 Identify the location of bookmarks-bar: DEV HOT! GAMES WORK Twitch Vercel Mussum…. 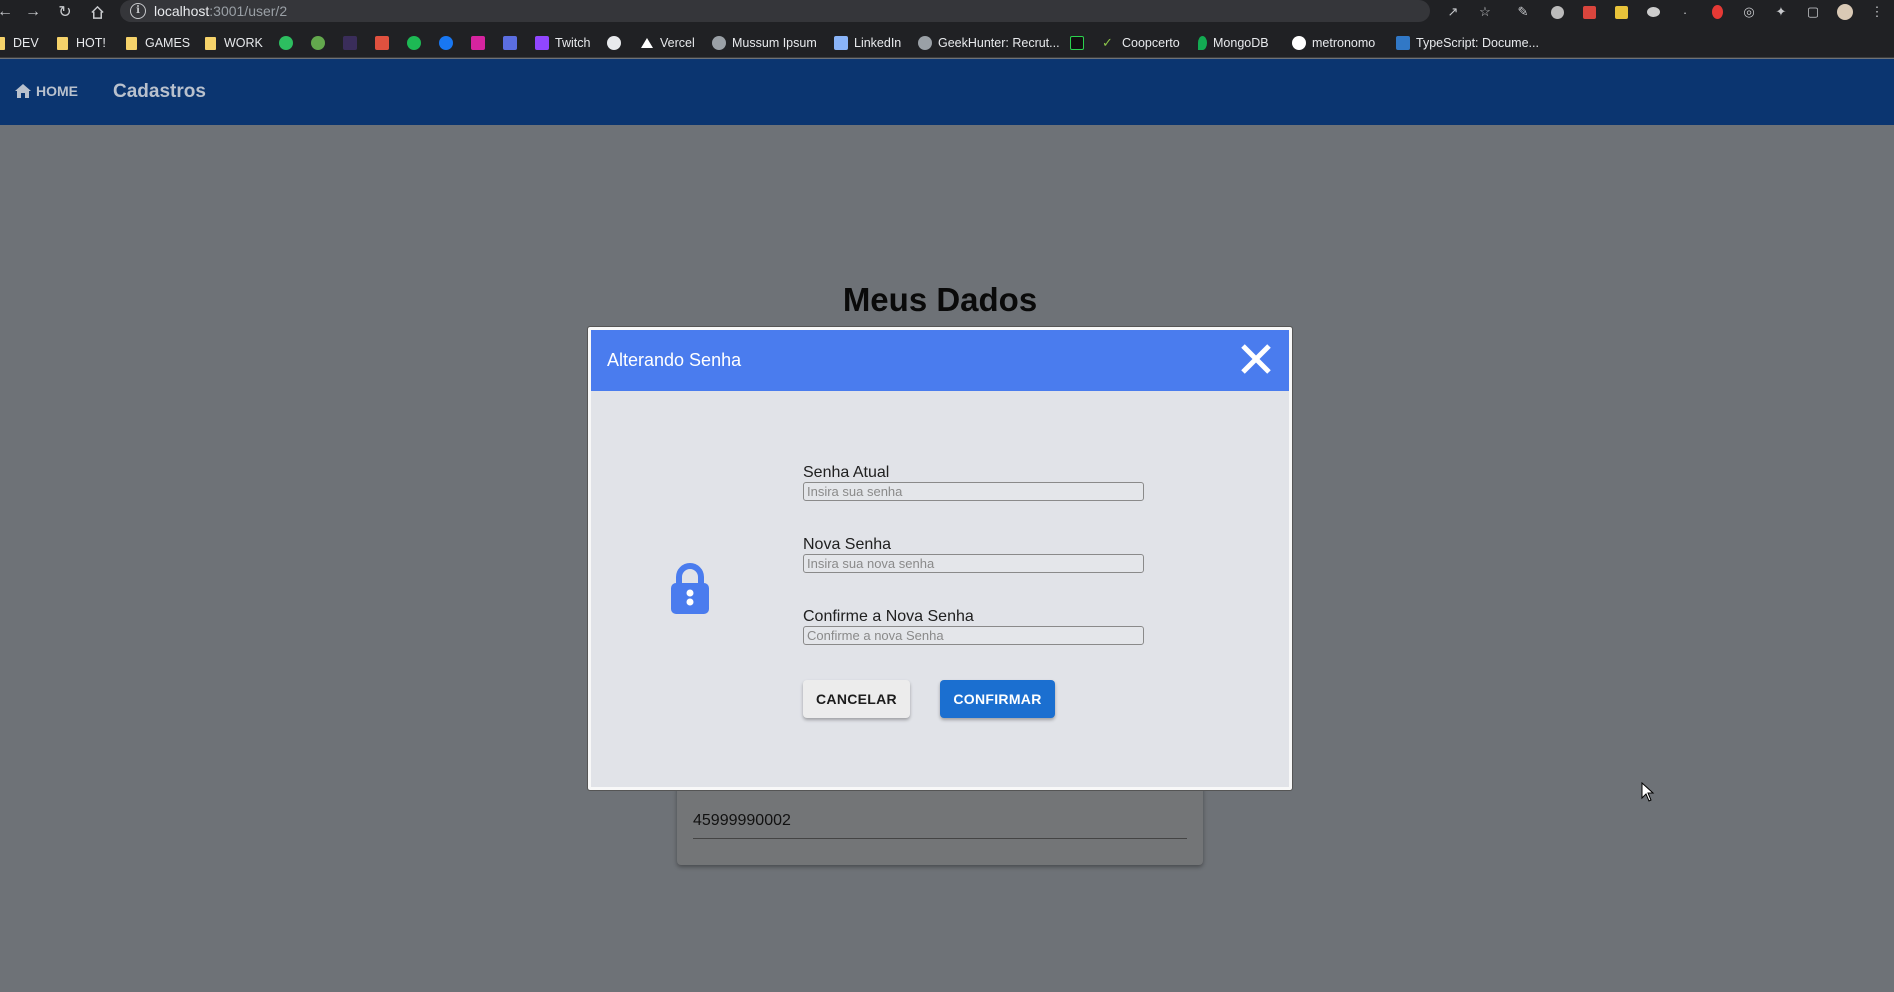
(947, 42).